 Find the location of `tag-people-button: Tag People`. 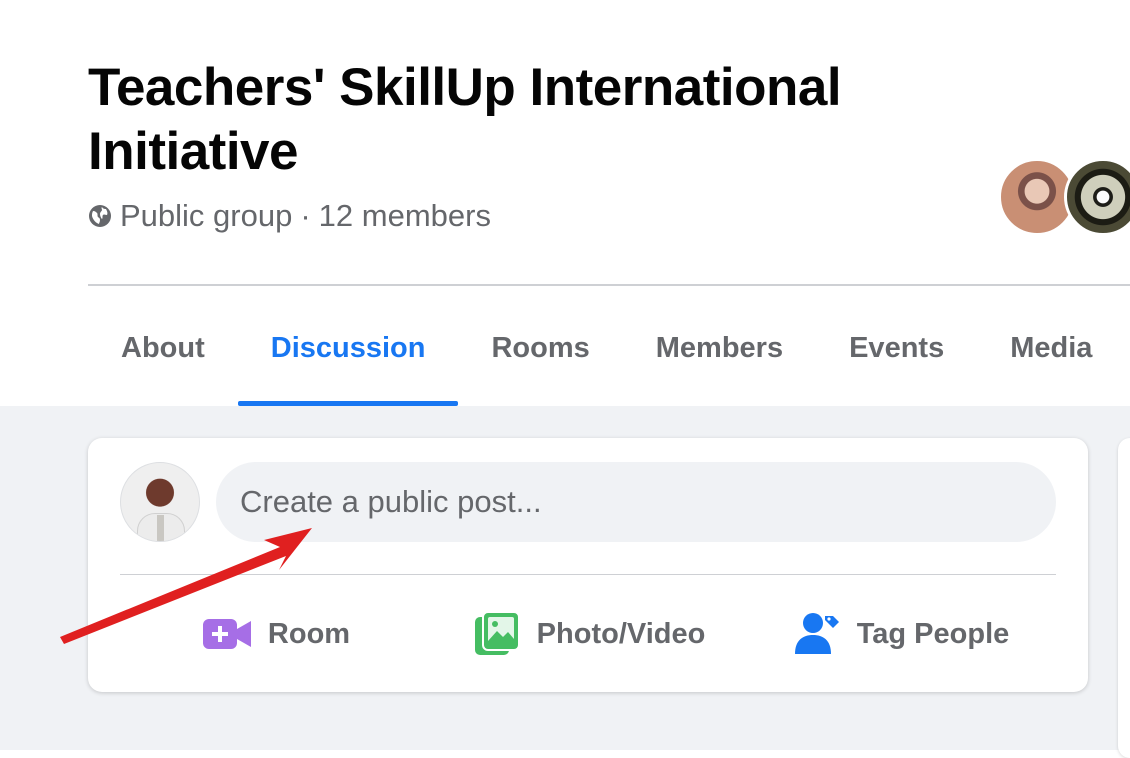

tag-people-button: Tag People is located at coordinates (900, 634).